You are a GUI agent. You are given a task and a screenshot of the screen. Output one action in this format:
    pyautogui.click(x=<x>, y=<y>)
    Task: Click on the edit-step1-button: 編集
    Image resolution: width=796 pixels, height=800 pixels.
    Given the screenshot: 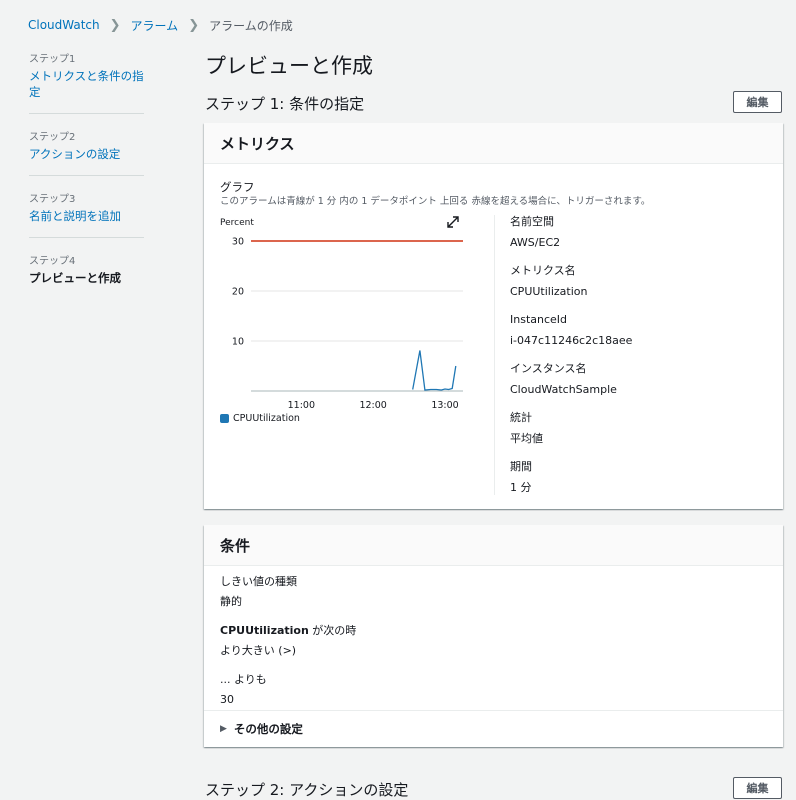 What is the action you would take?
    pyautogui.click(x=757, y=102)
    